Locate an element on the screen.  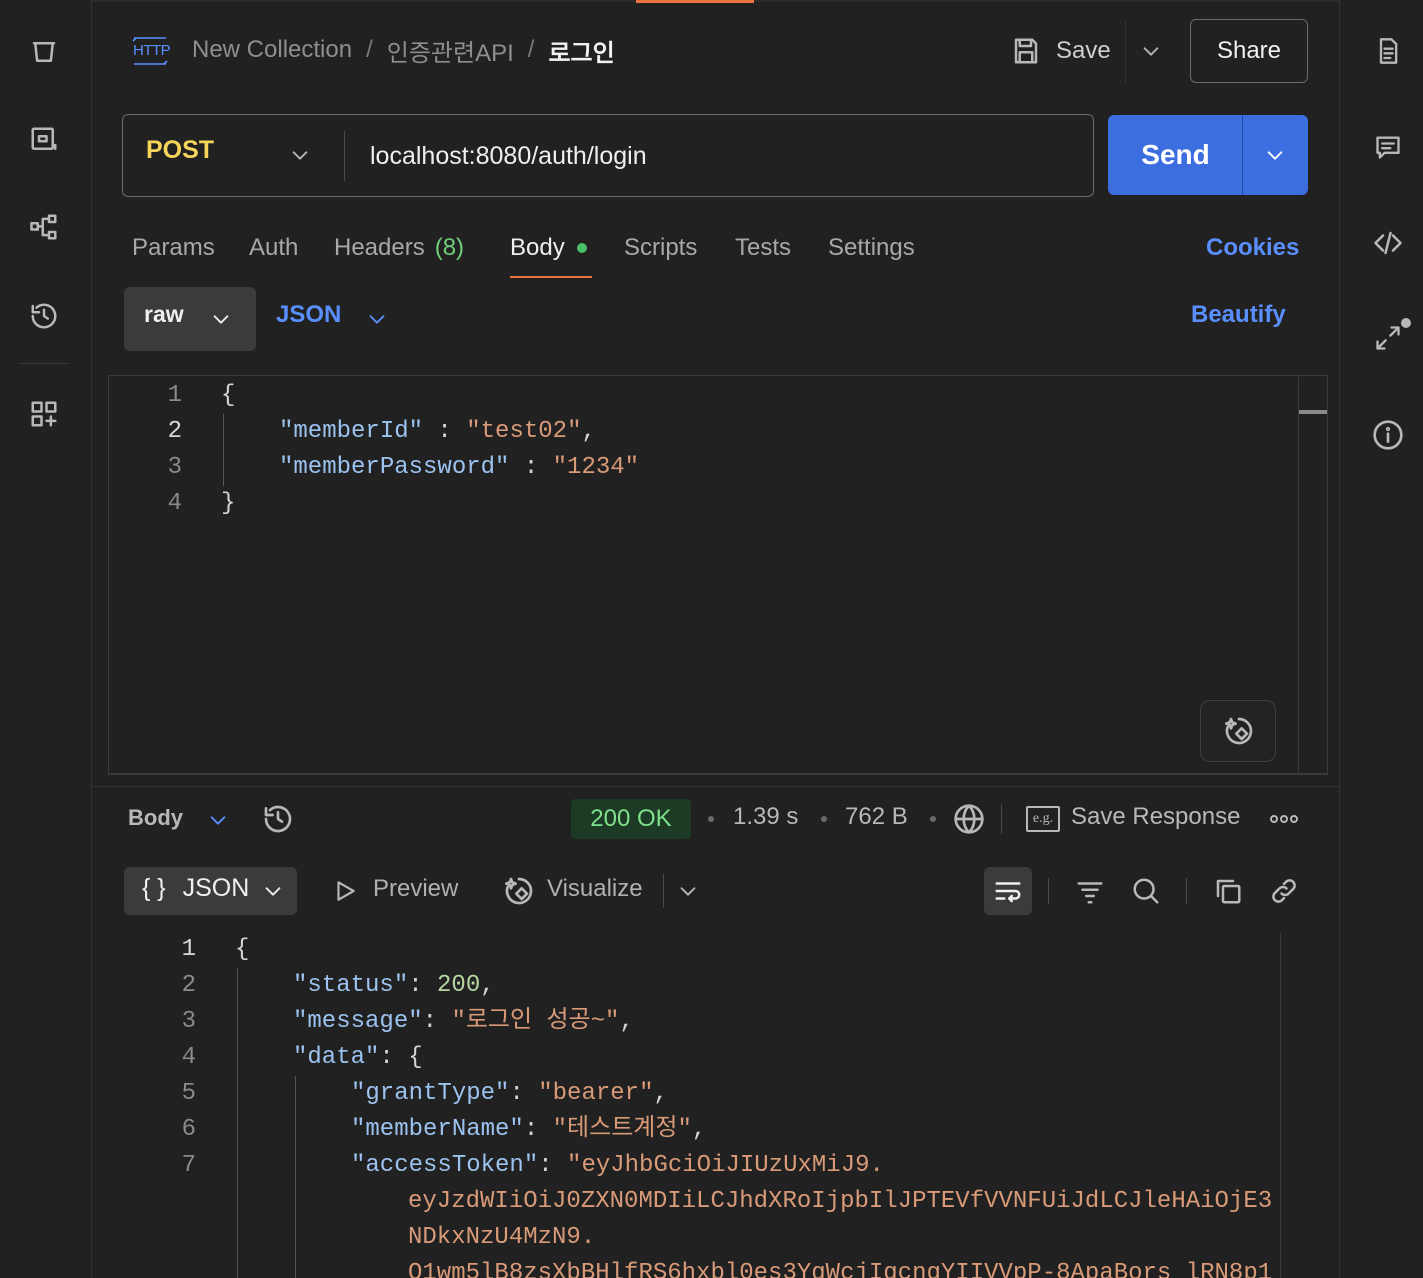
code-line: "memberPassword" : "1234" is located at coordinates (430, 468).